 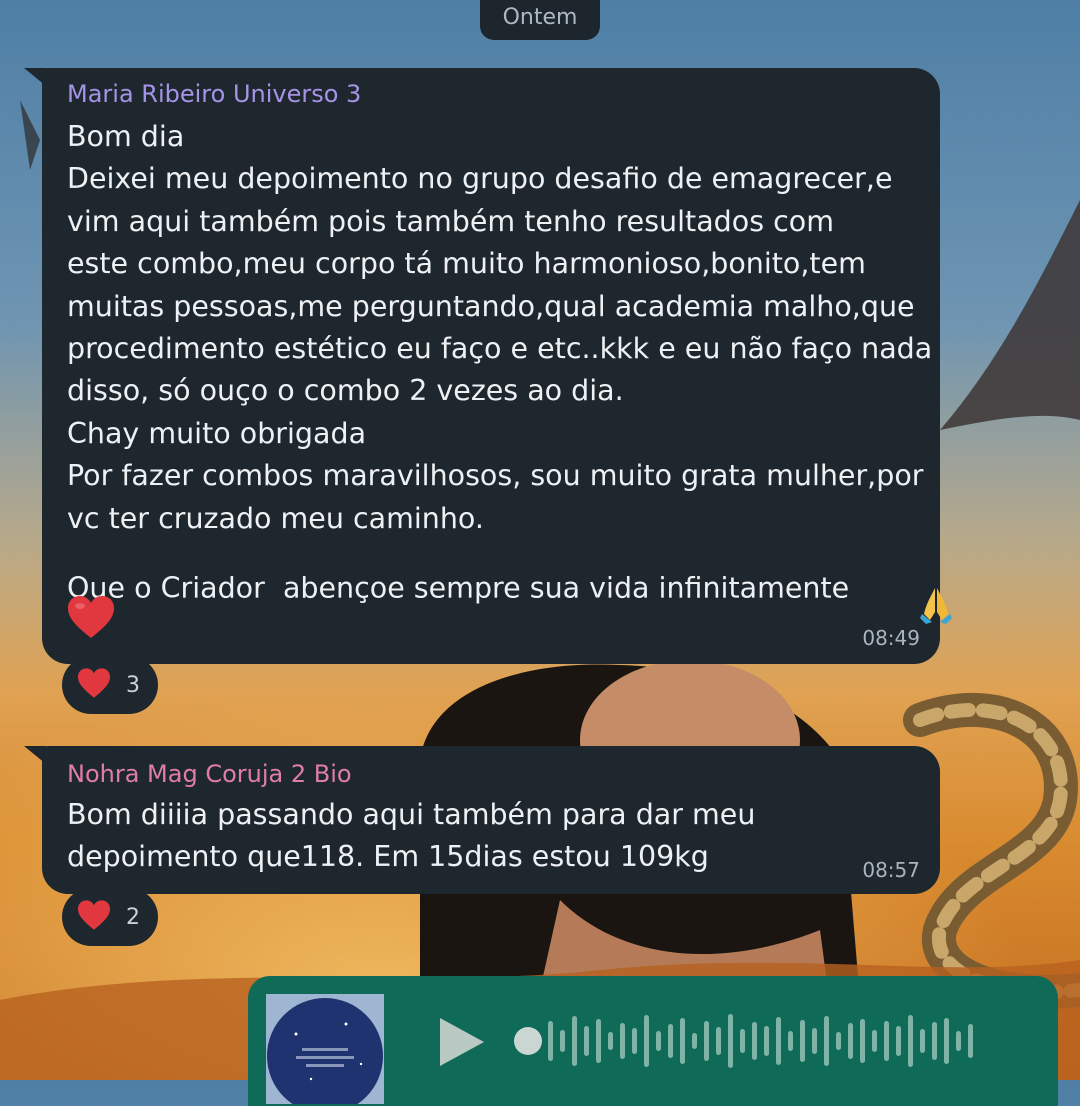 I want to click on date-separator: Ontem, so click(x=540, y=20).